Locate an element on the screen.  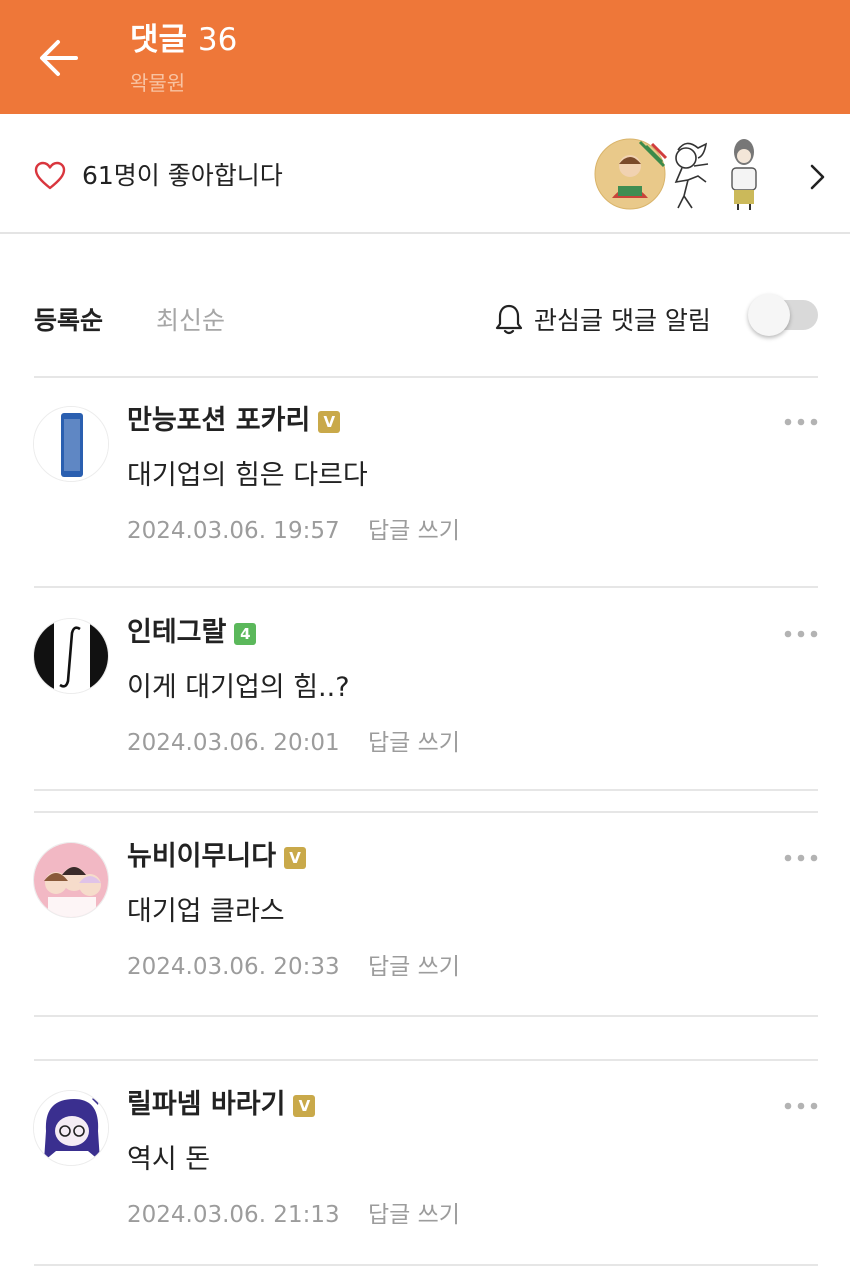
notify-toggle is located at coordinates (784, 318).